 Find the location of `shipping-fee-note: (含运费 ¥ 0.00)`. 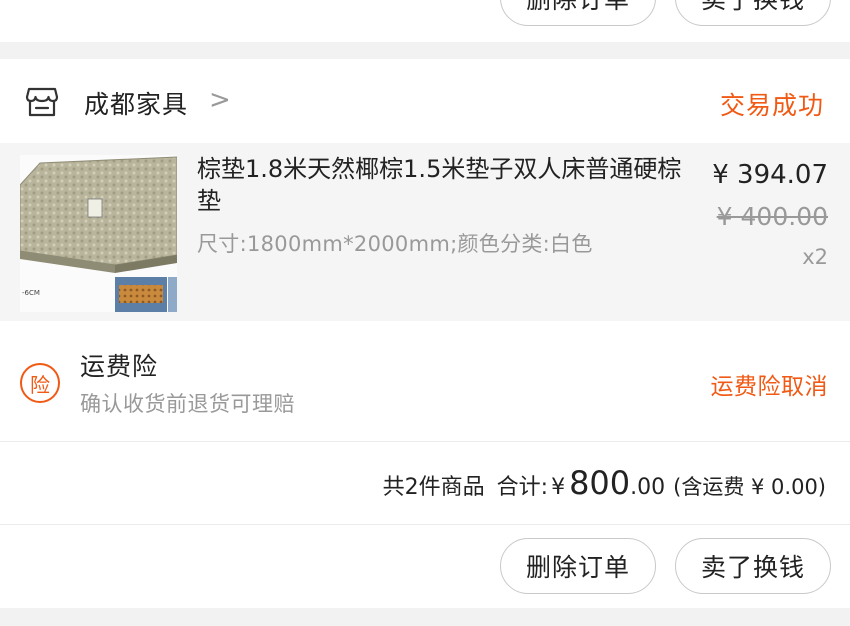

shipping-fee-note: (含运费 ¥ 0.00) is located at coordinates (749, 487).